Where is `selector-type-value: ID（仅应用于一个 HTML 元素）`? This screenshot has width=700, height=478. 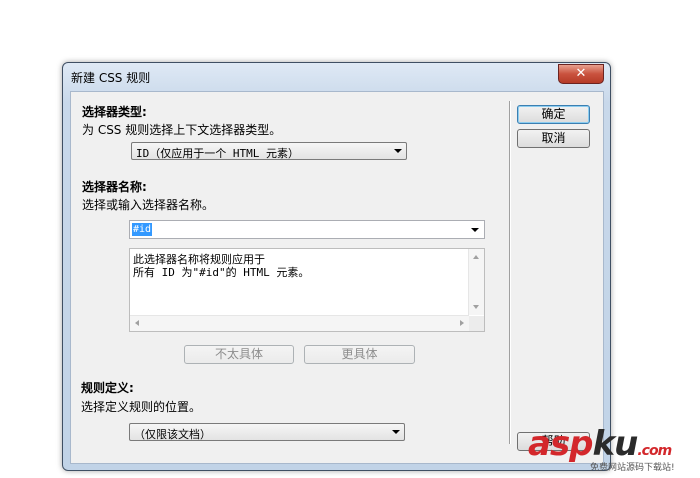 selector-type-value: ID（仅应用于一个 HTML 元素） is located at coordinates (217, 153).